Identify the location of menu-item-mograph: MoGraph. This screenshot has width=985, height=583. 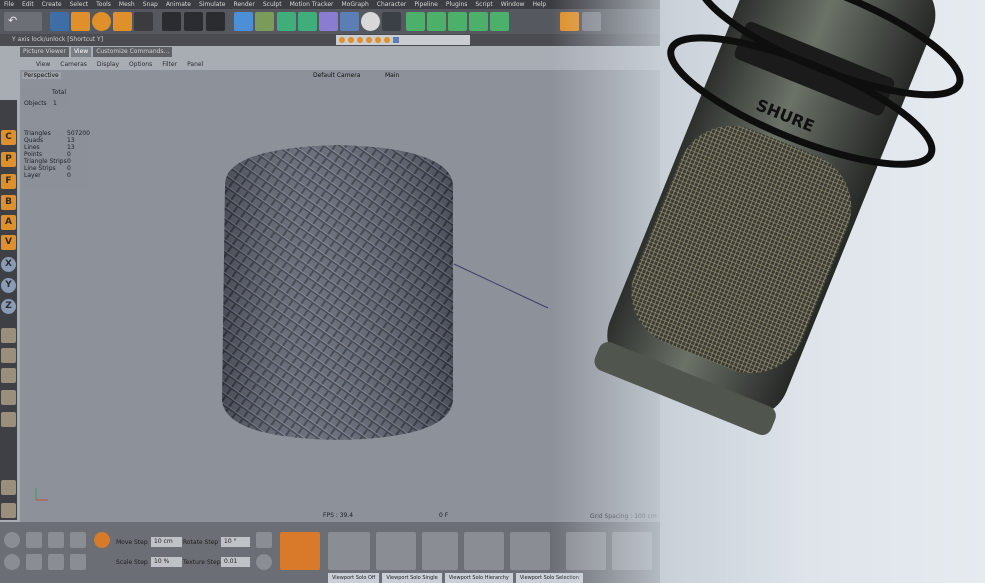
(355, 4).